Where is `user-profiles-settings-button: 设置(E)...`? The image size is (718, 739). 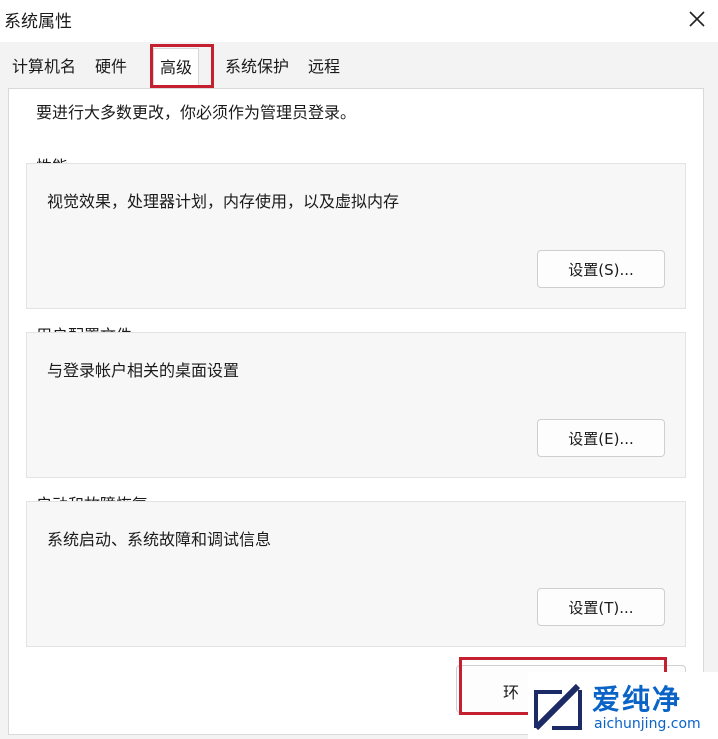 user-profiles-settings-button: 设置(E)... is located at coordinates (601, 438).